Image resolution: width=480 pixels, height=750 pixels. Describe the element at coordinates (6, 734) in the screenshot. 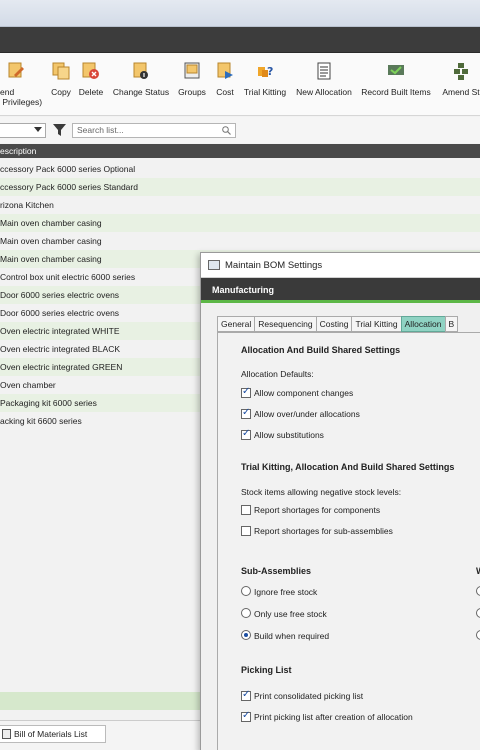

I see `list-icon` at that location.